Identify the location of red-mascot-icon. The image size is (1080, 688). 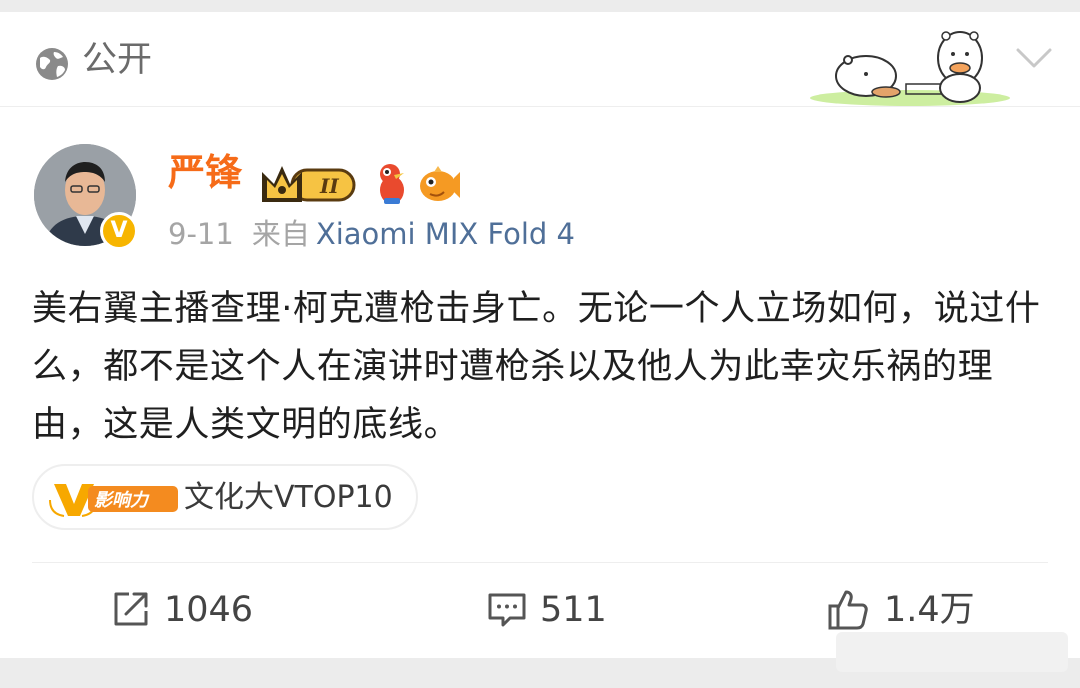
(392, 184).